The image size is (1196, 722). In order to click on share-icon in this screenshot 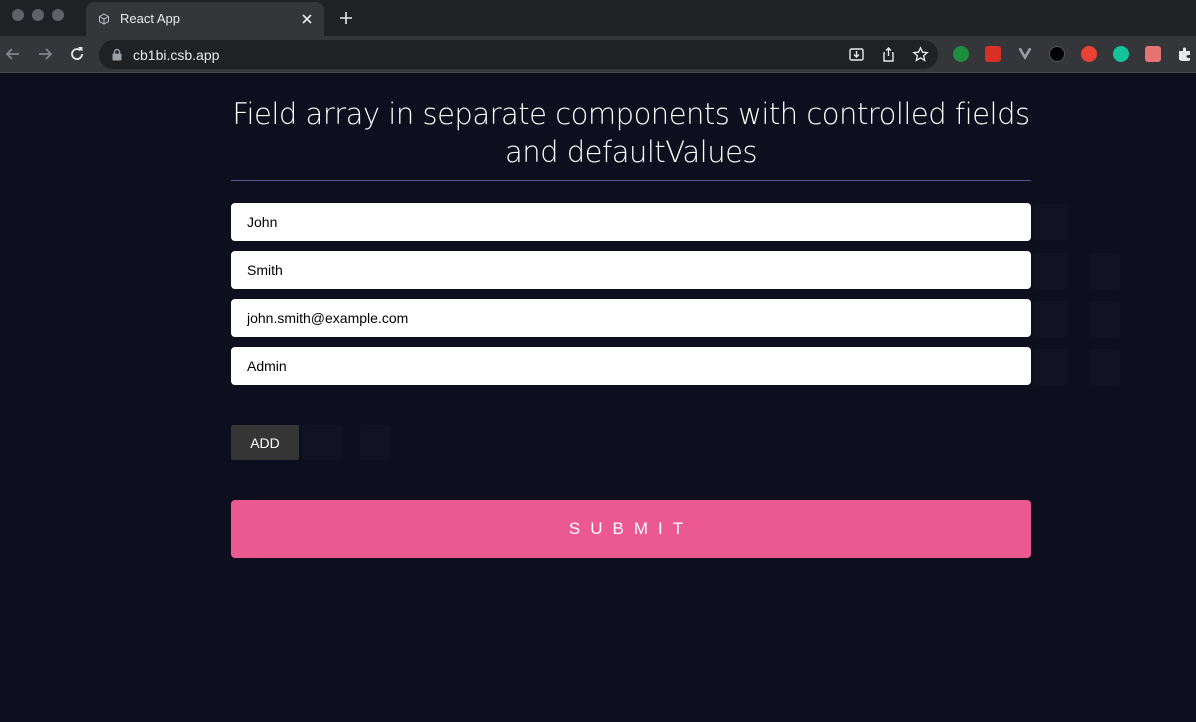, I will do `click(888, 54)`.